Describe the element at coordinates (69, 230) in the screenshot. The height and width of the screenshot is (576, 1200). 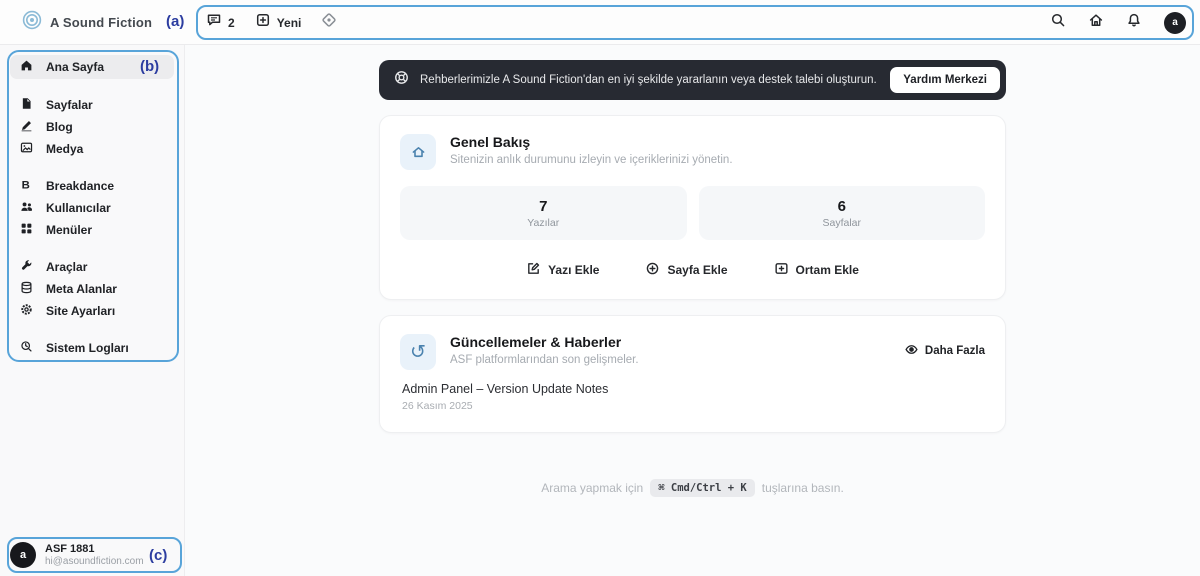
I see `sidebar-item-label: Menüler` at that location.